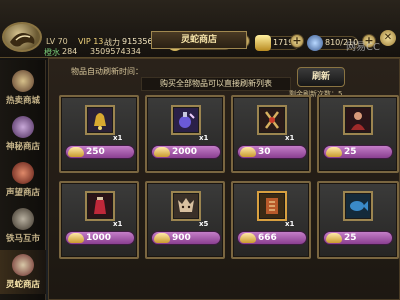 Image resolution: width=400 pixels, height=300 pixels. Describe the element at coordinates (23, 173) in the screenshot. I see `fame-shop-icon` at that location.